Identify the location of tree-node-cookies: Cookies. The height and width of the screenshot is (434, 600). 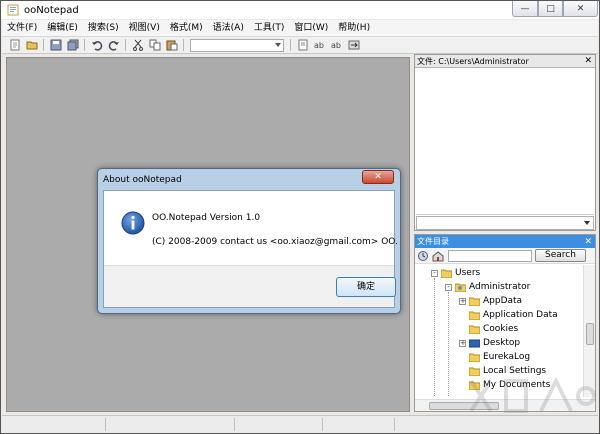
(493, 329).